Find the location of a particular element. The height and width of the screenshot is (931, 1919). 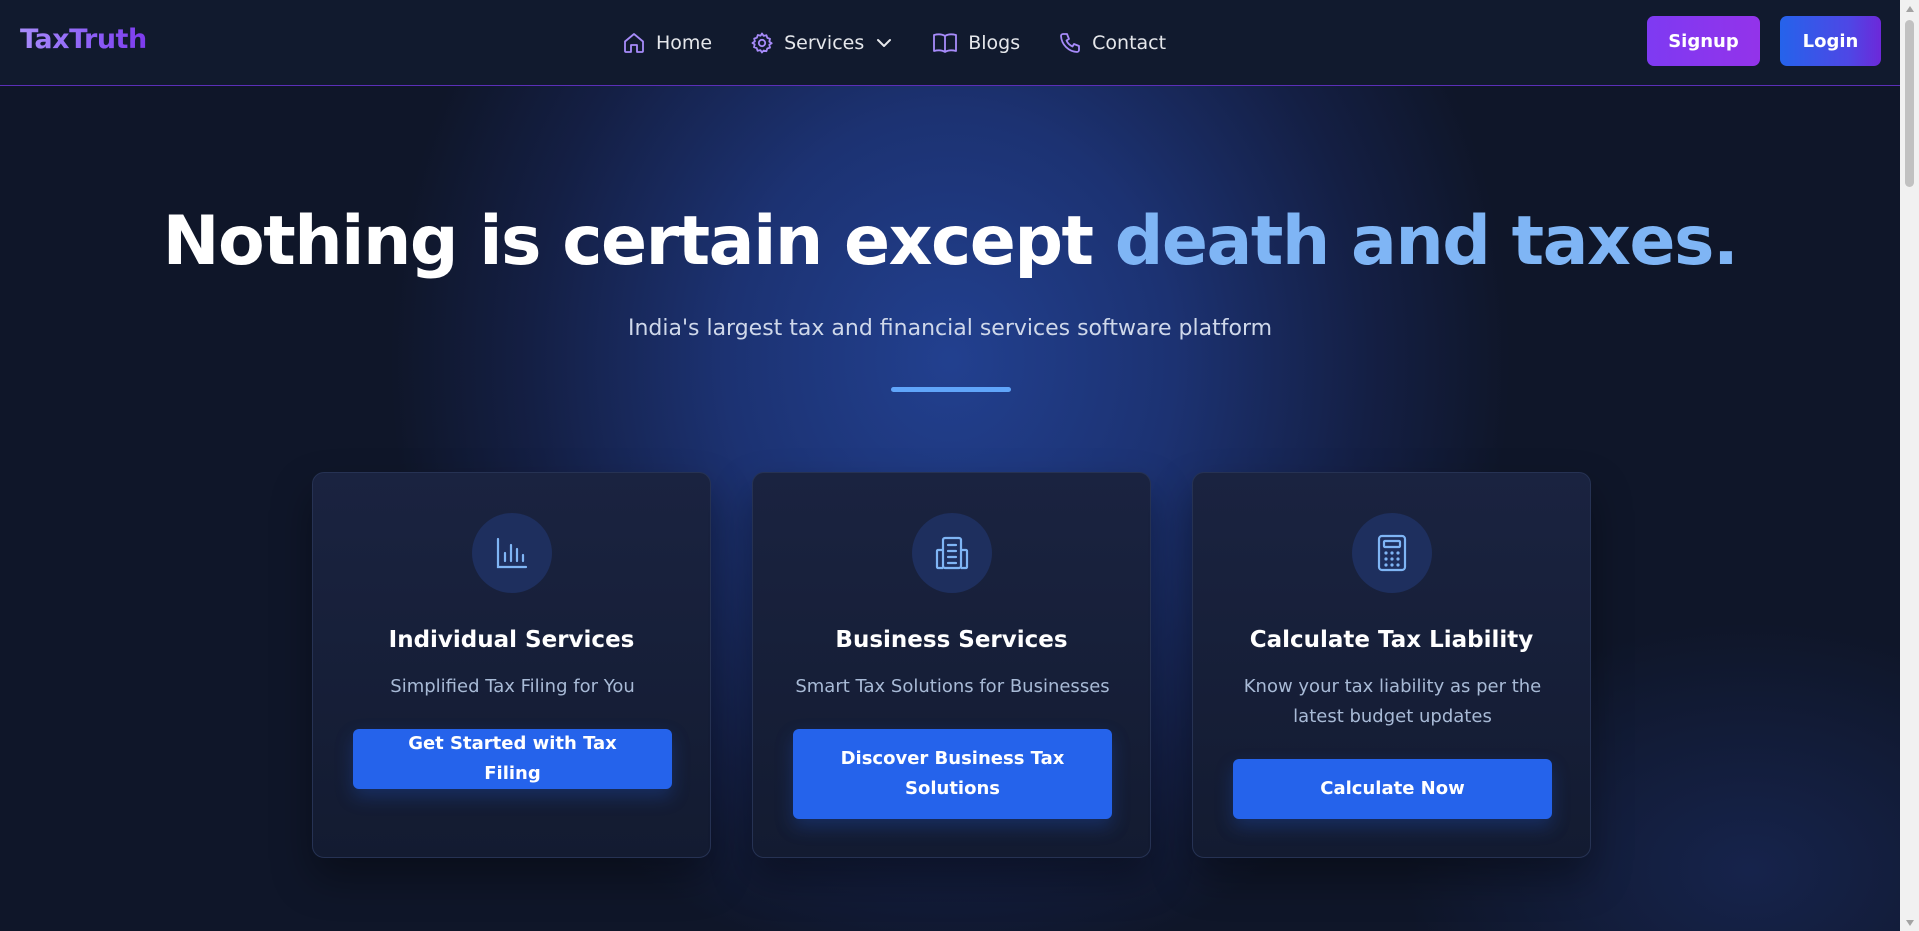

hero-title-main: Nothing is certain except is located at coordinates (638, 241).